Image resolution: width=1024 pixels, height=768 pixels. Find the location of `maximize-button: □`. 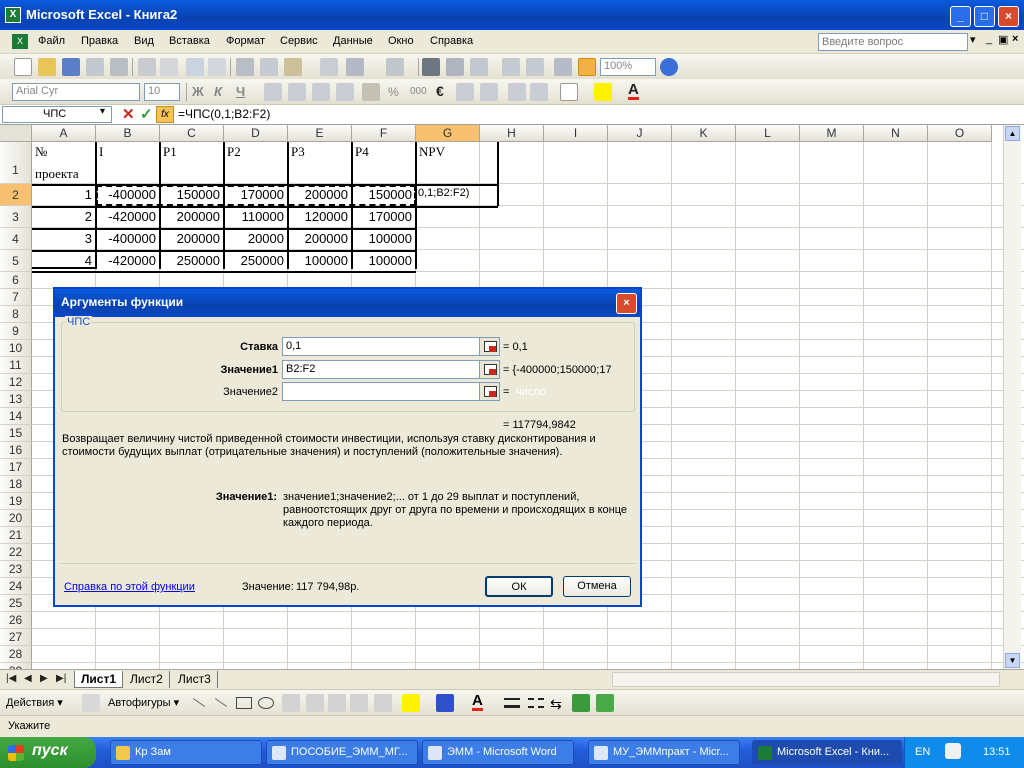

maximize-button: □ is located at coordinates (984, 16).